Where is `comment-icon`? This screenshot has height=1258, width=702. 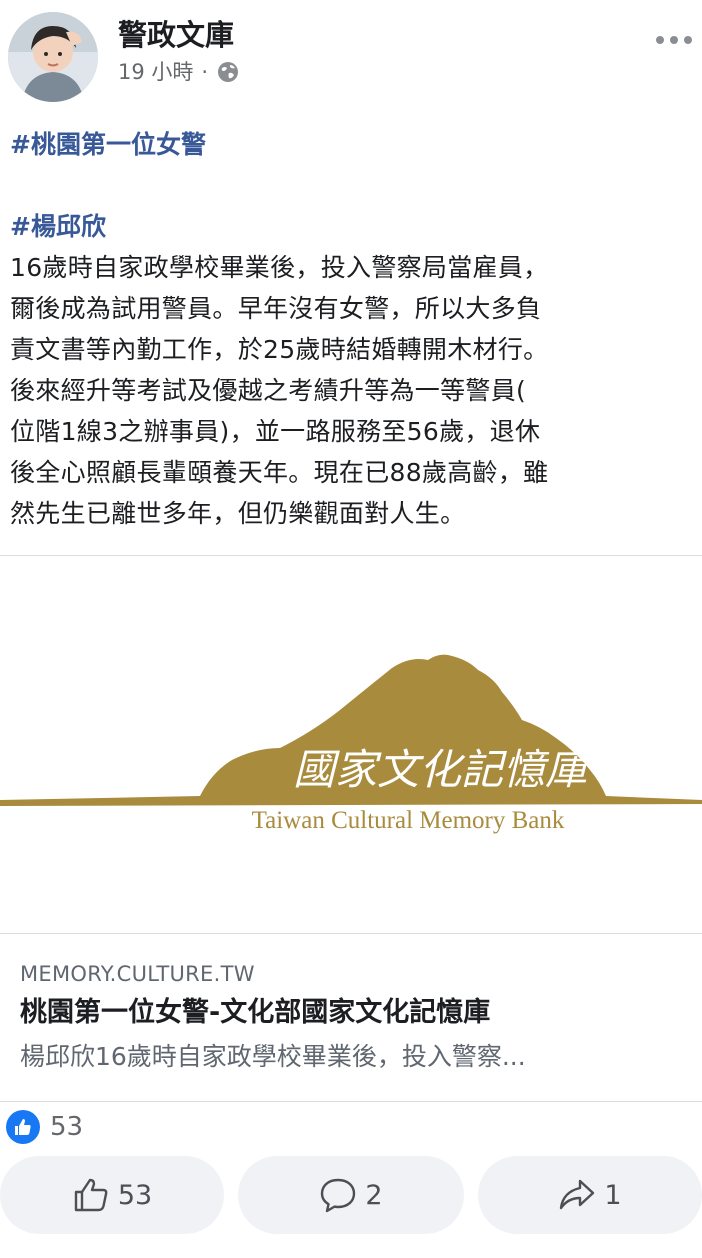
comment-icon is located at coordinates (338, 1195).